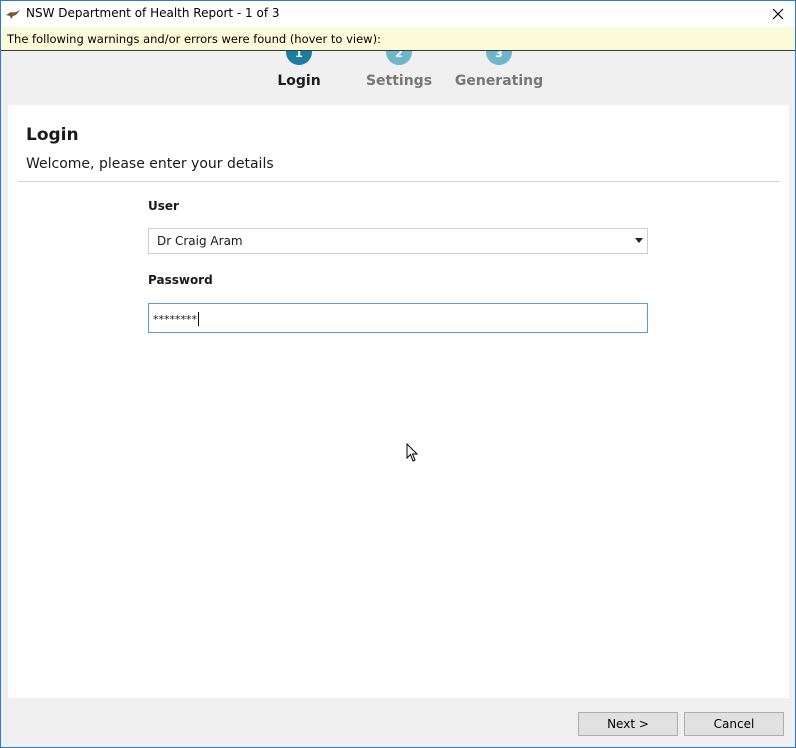 The height and width of the screenshot is (748, 796). Describe the element at coordinates (180, 280) in the screenshot. I see `password-label: Password` at that location.